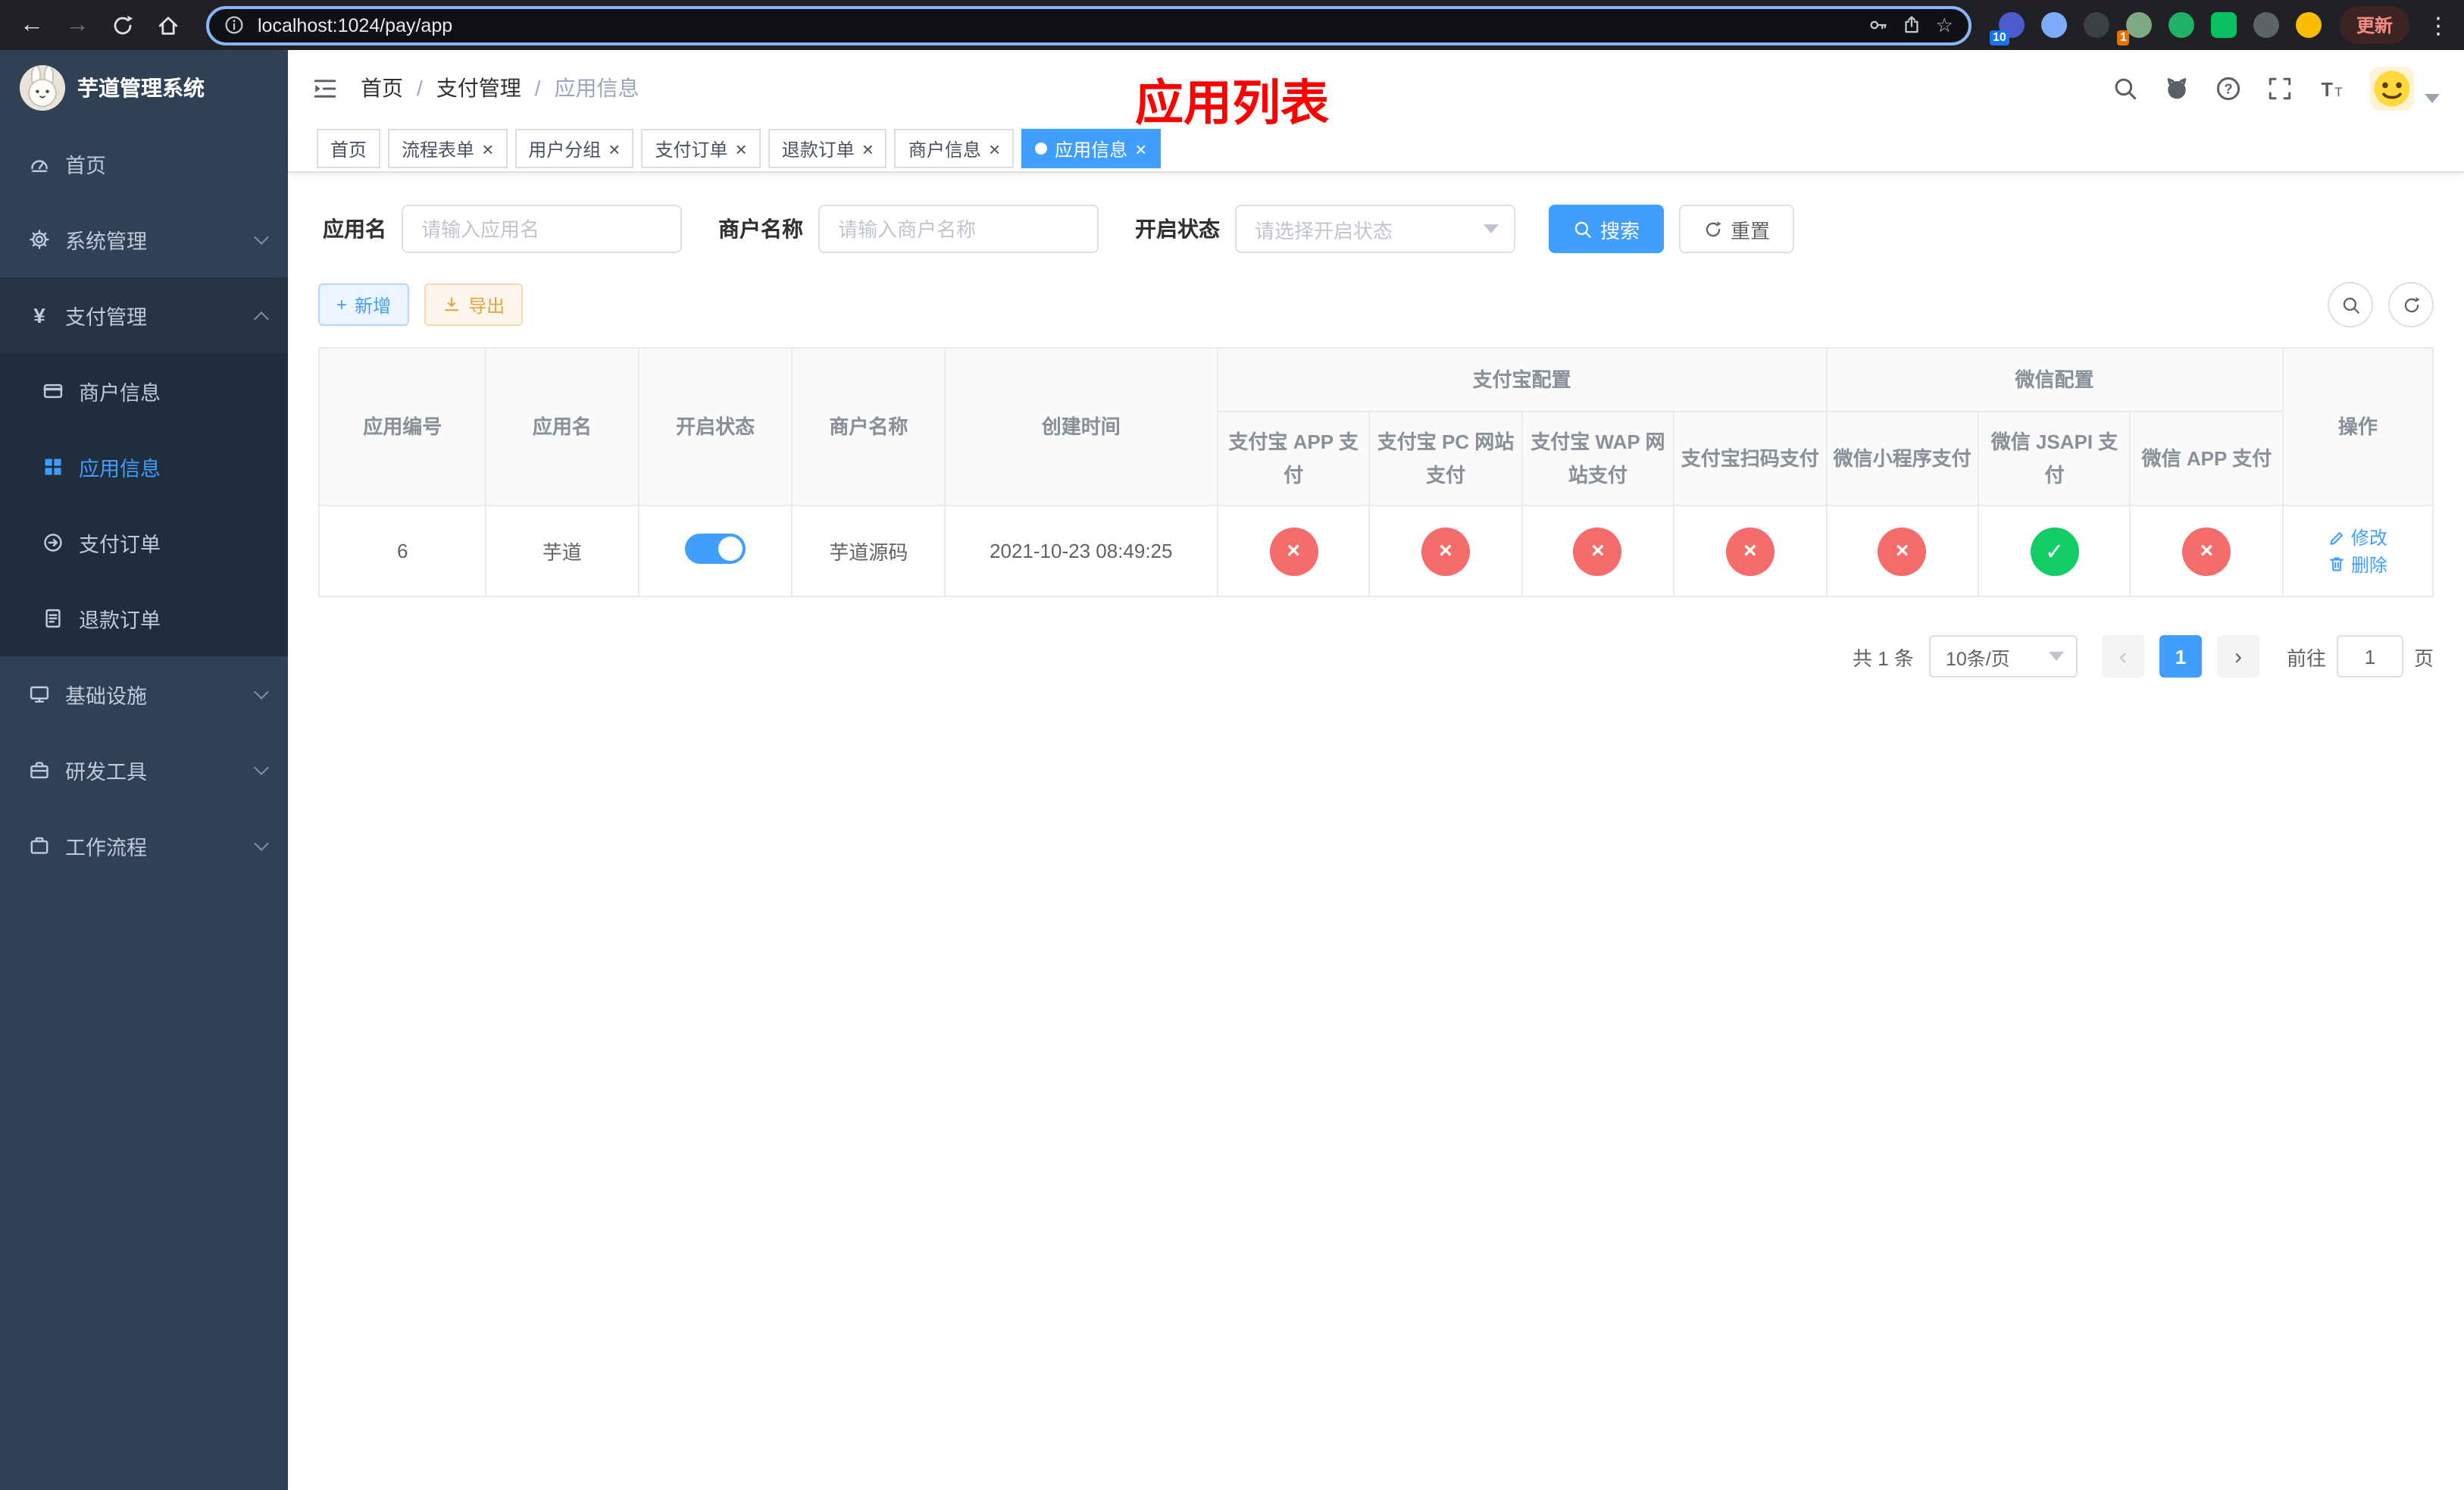 The width and height of the screenshot is (2464, 1490). I want to click on sidebar-item-workflow: 工作流程, so click(144, 846).